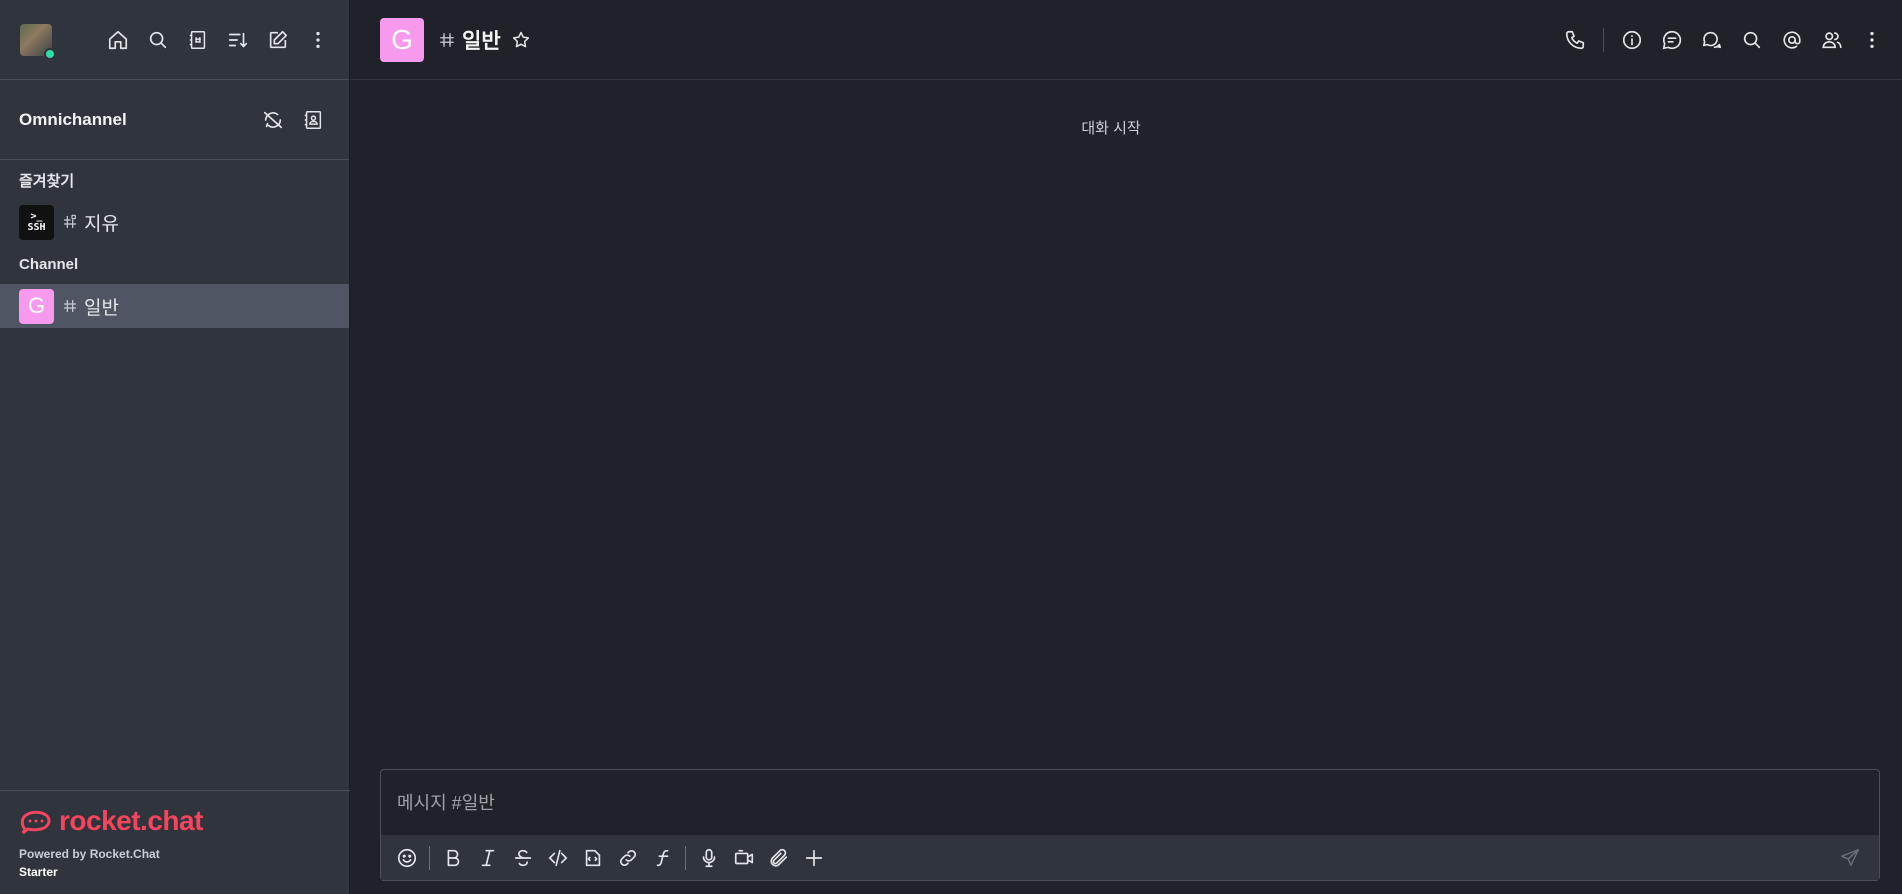  What do you see at coordinates (174, 306) in the screenshot?
I see `sidebar-item-general: G 일반` at bounding box center [174, 306].